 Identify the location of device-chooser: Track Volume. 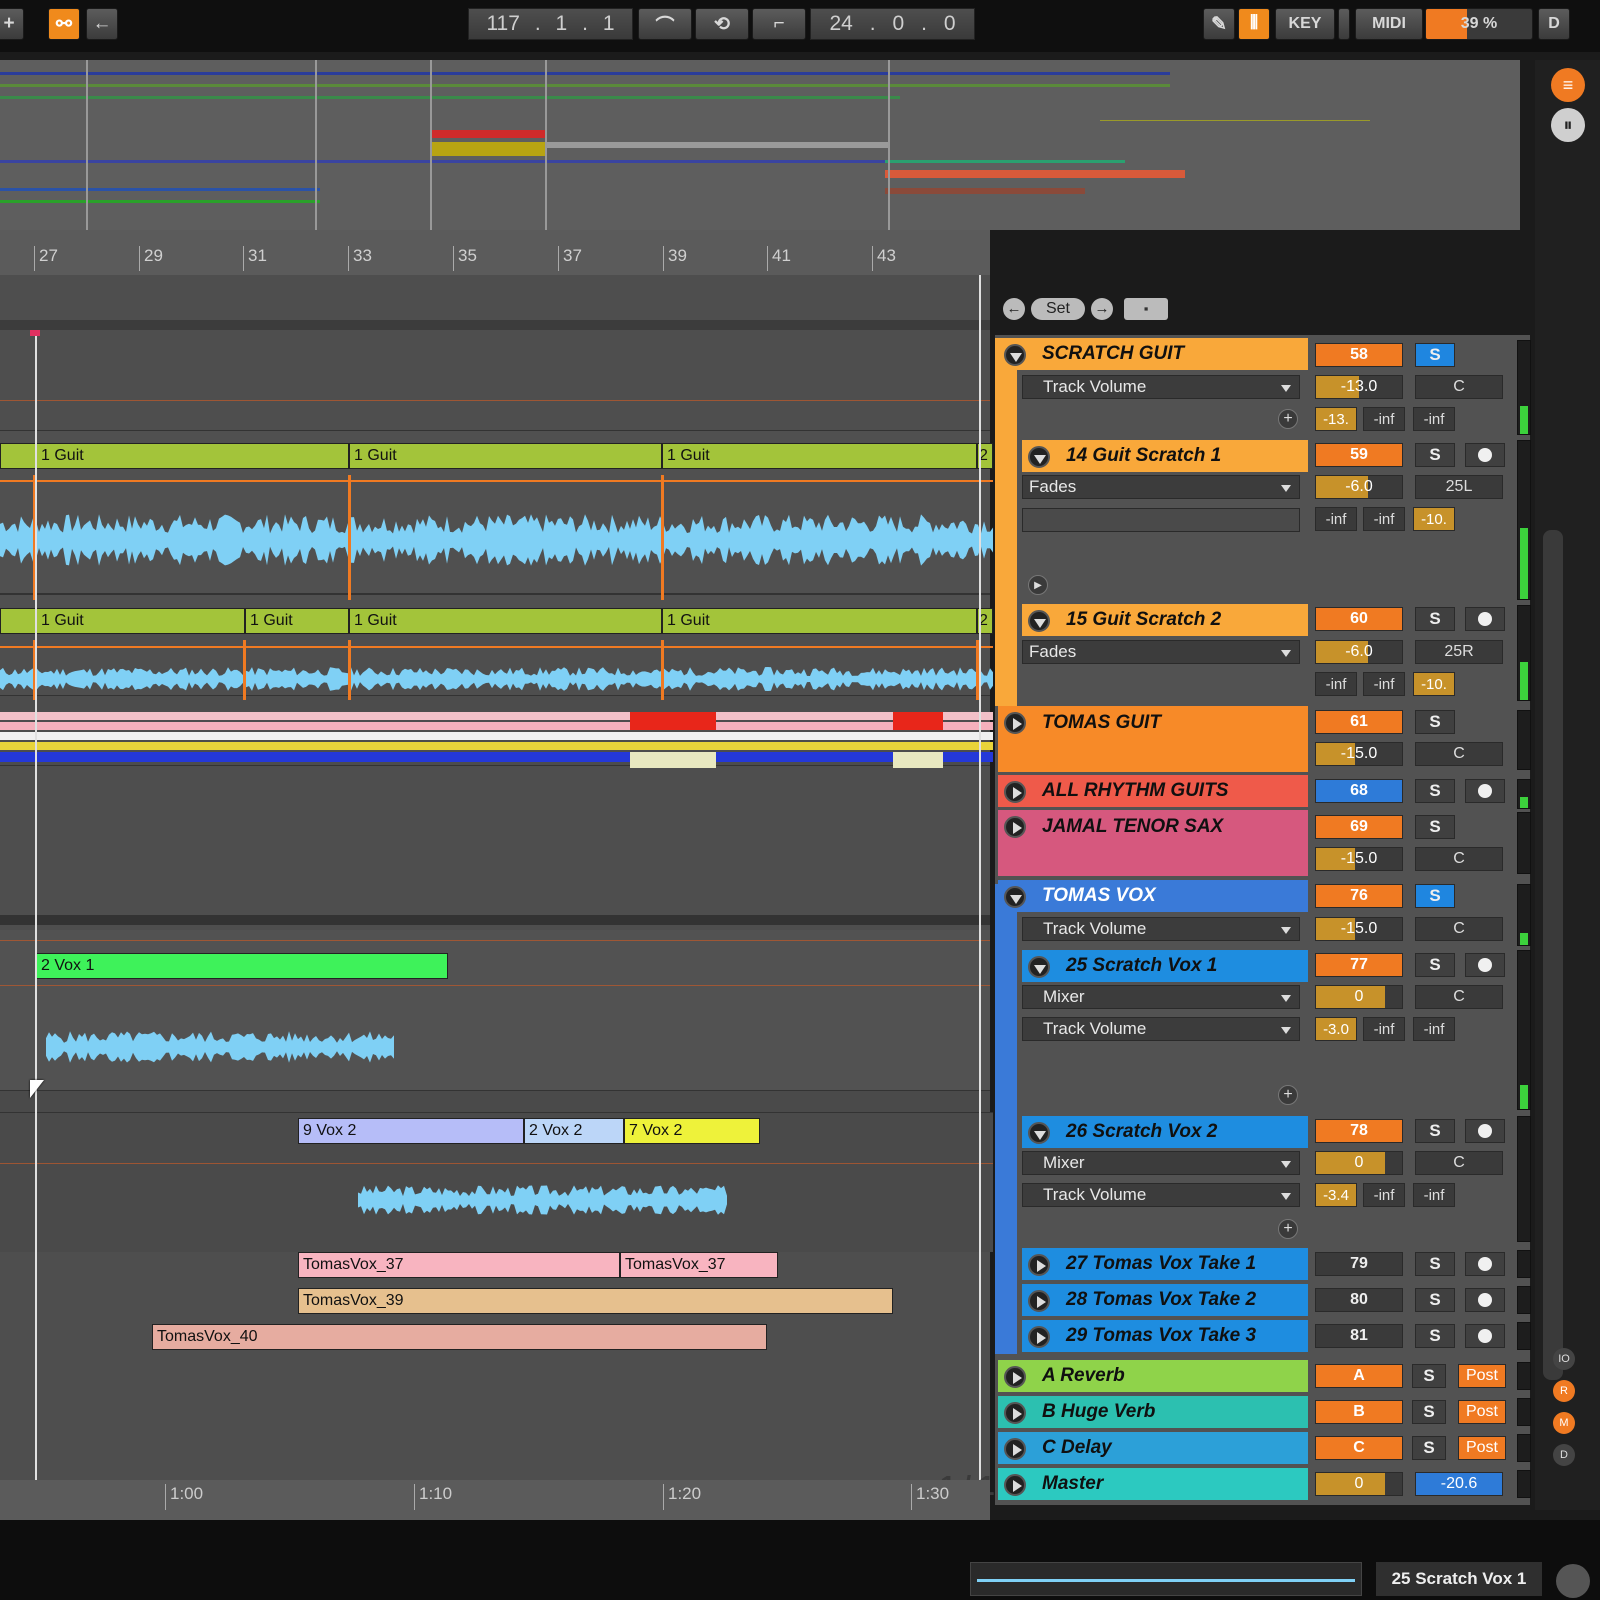
(1161, 929).